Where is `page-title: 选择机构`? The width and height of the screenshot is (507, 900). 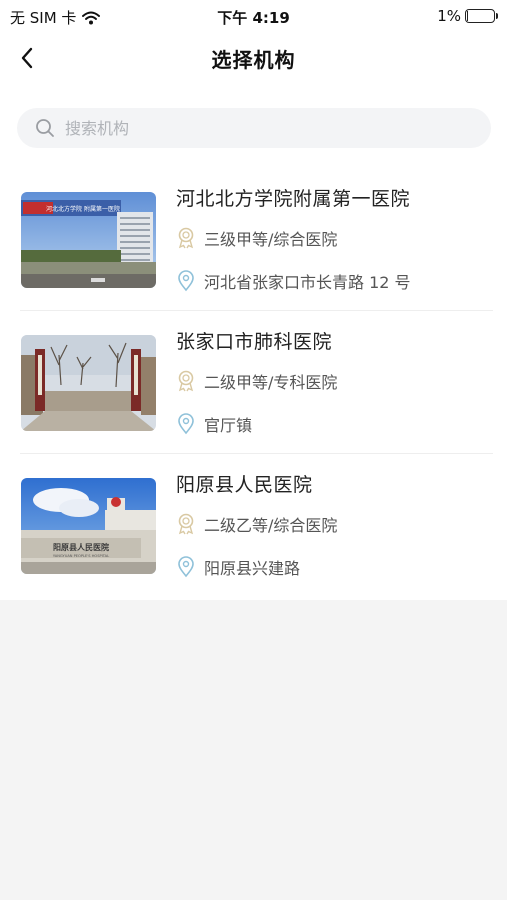
page-title: 选择机构 is located at coordinates (253, 60).